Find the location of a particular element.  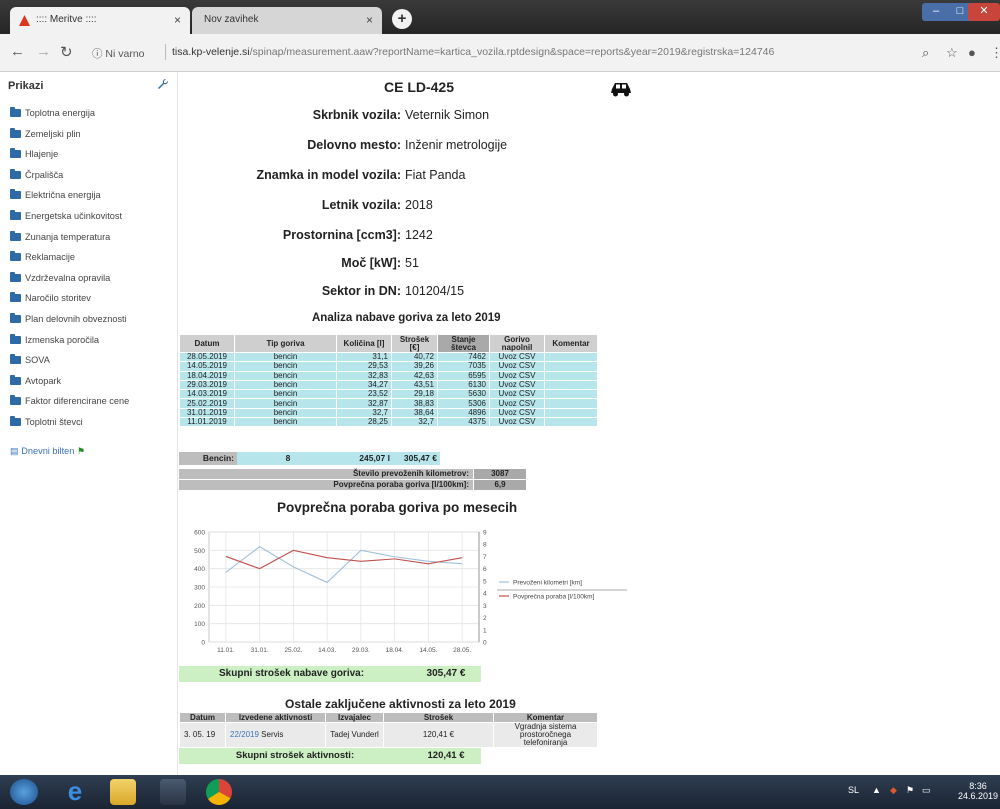

vehicle-field-label: Skrbnik vozila: is located at coordinates (356, 115).